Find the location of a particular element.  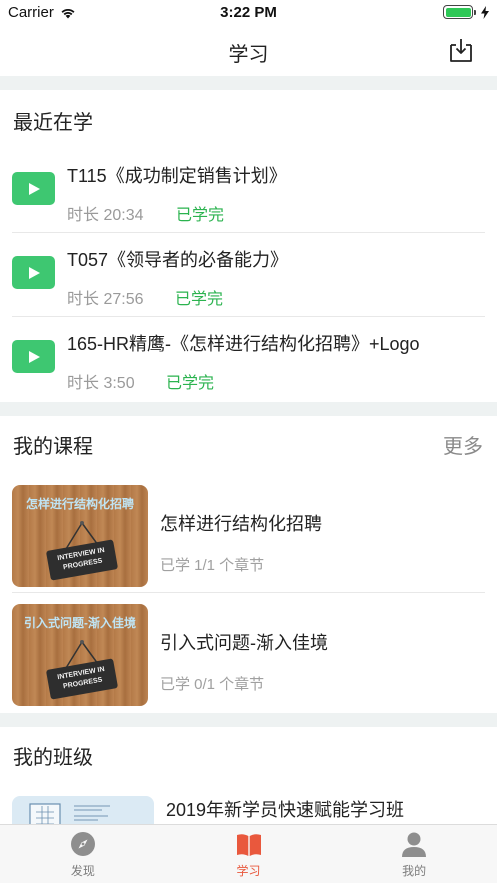

nav-bar: 学习 is located at coordinates (248, 51).